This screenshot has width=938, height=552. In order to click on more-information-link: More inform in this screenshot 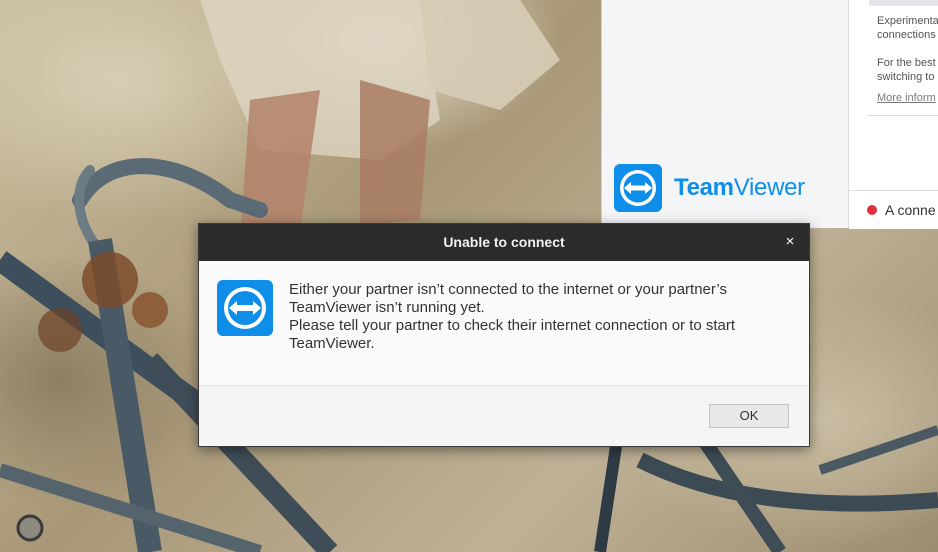, I will do `click(906, 98)`.